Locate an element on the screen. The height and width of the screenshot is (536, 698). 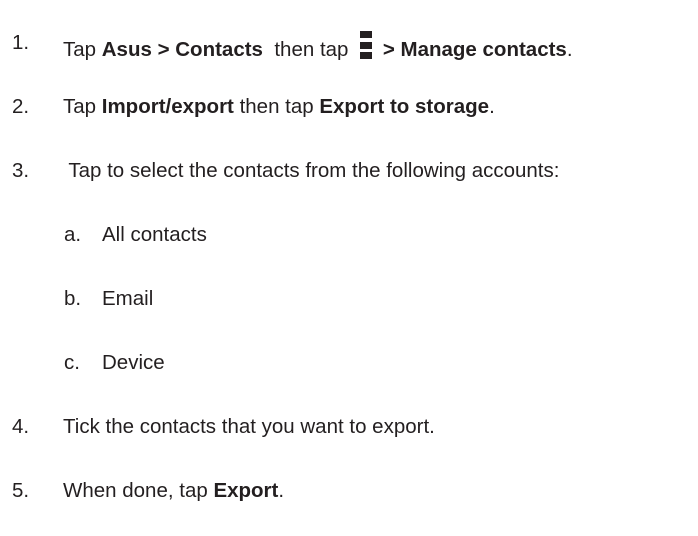
step-number: 3. is located at coordinates (21, 170).